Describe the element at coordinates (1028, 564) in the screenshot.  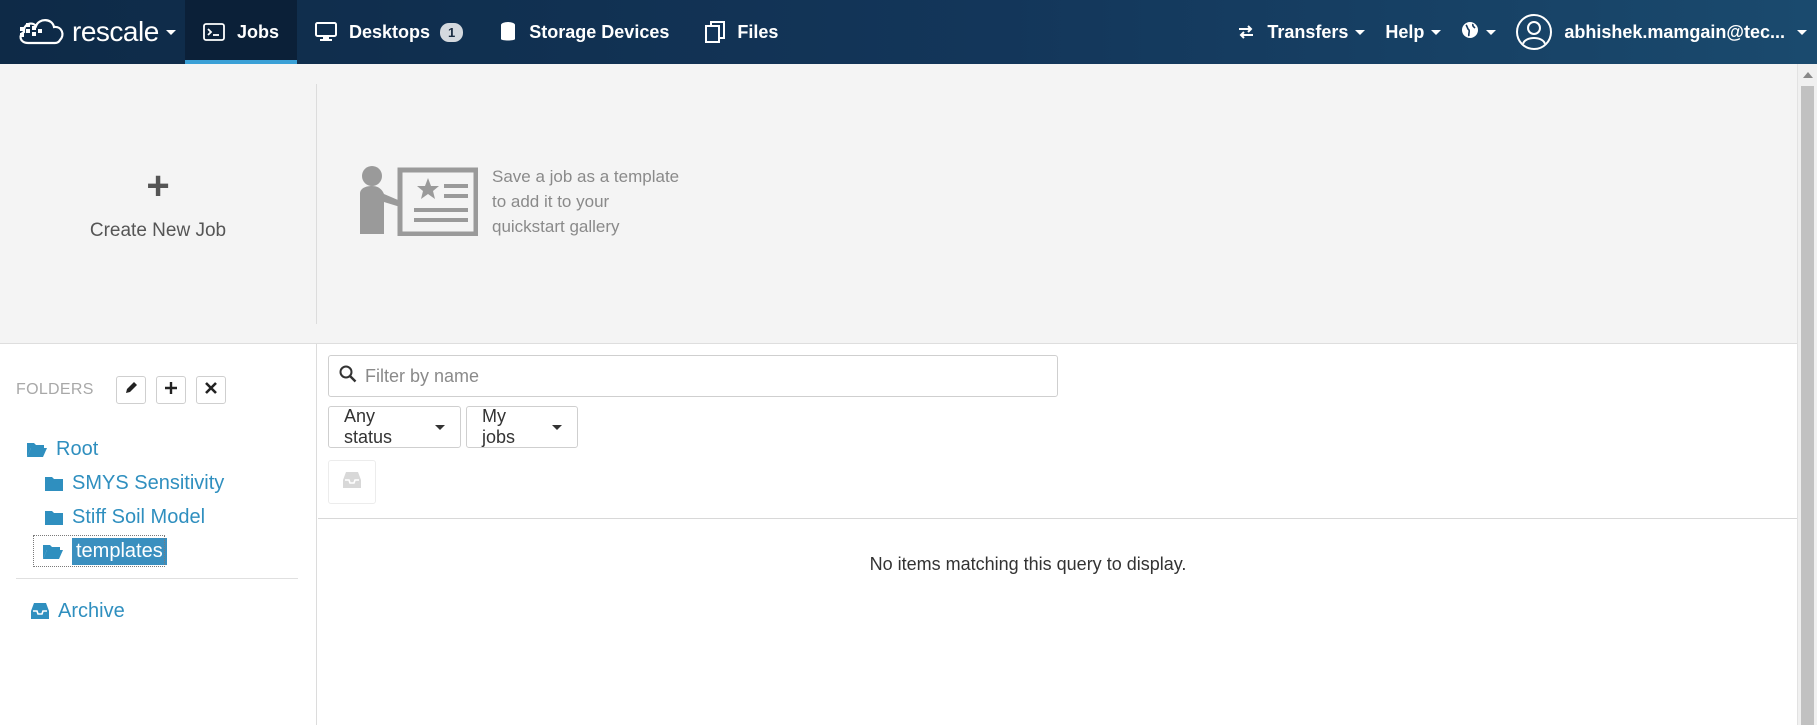
I see `empty-state-message: No items matching this query to display.` at that location.